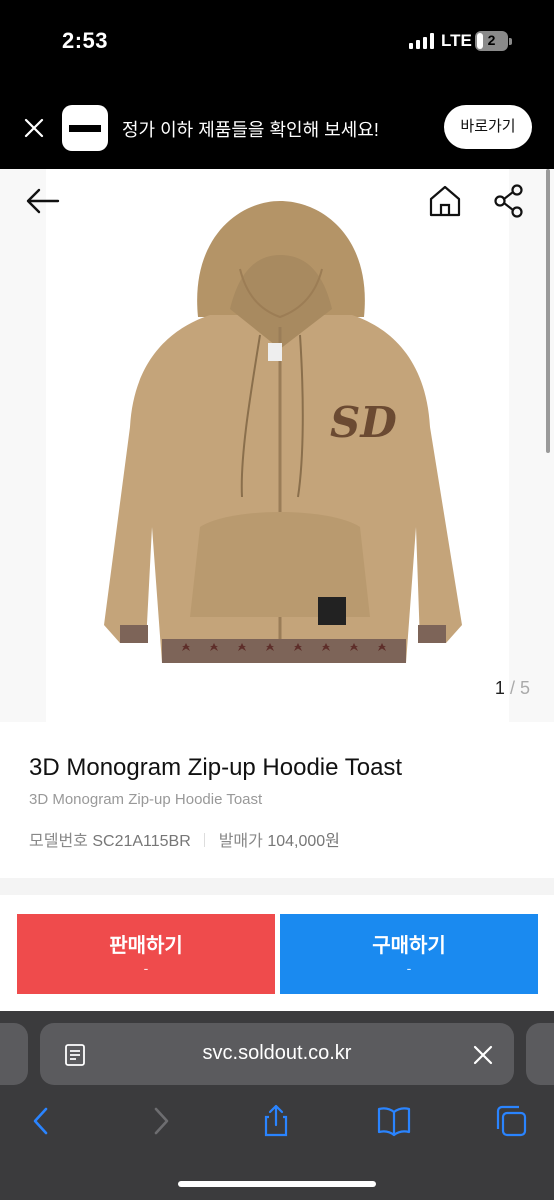 The width and height of the screenshot is (554, 1200). I want to click on release-price-value: 104,000원, so click(303, 841).